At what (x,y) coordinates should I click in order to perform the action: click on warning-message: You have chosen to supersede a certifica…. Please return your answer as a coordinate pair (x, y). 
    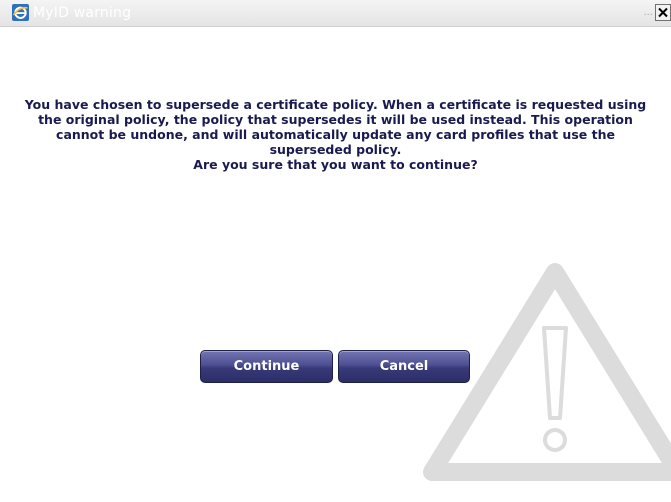
    Looking at the image, I should click on (335, 134).